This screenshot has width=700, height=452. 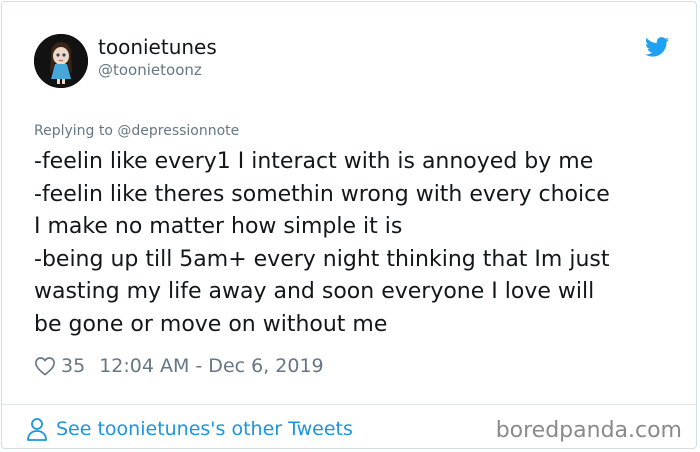 I want to click on person-outline-icon, so click(x=37, y=429).